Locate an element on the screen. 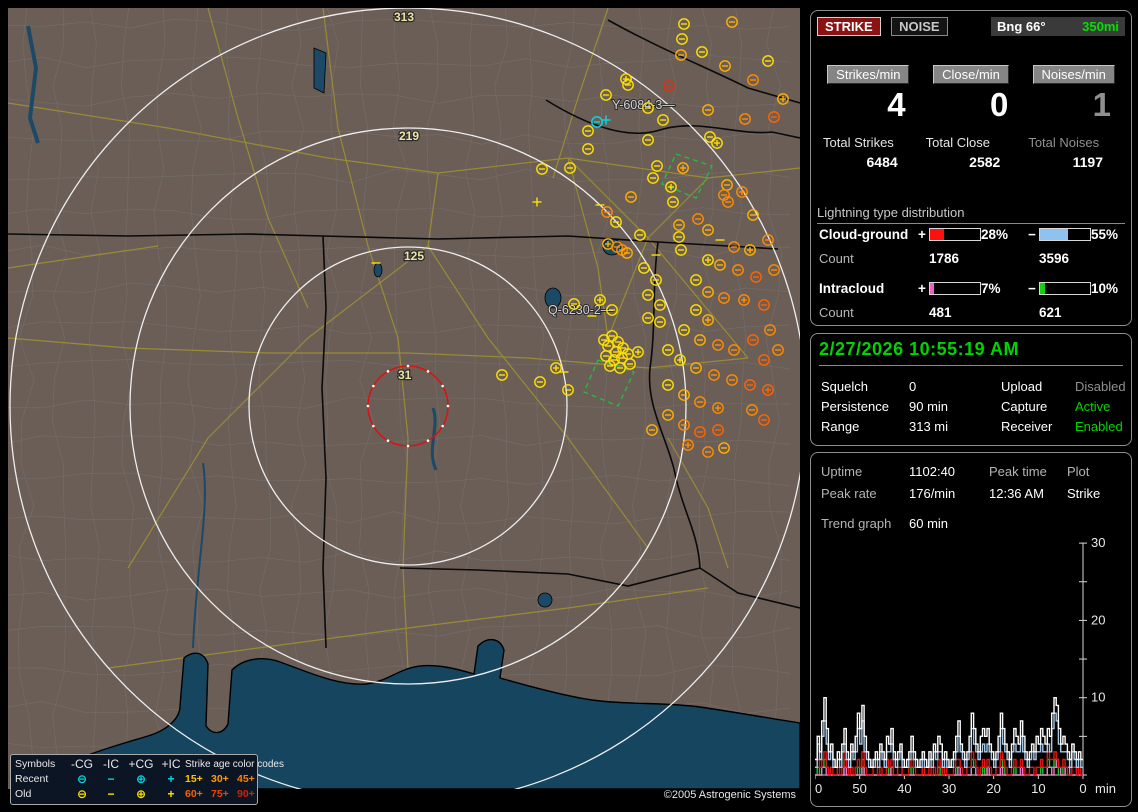 The width and height of the screenshot is (1138, 812). ic-plus-pct: 7% is located at coordinates (991, 288).